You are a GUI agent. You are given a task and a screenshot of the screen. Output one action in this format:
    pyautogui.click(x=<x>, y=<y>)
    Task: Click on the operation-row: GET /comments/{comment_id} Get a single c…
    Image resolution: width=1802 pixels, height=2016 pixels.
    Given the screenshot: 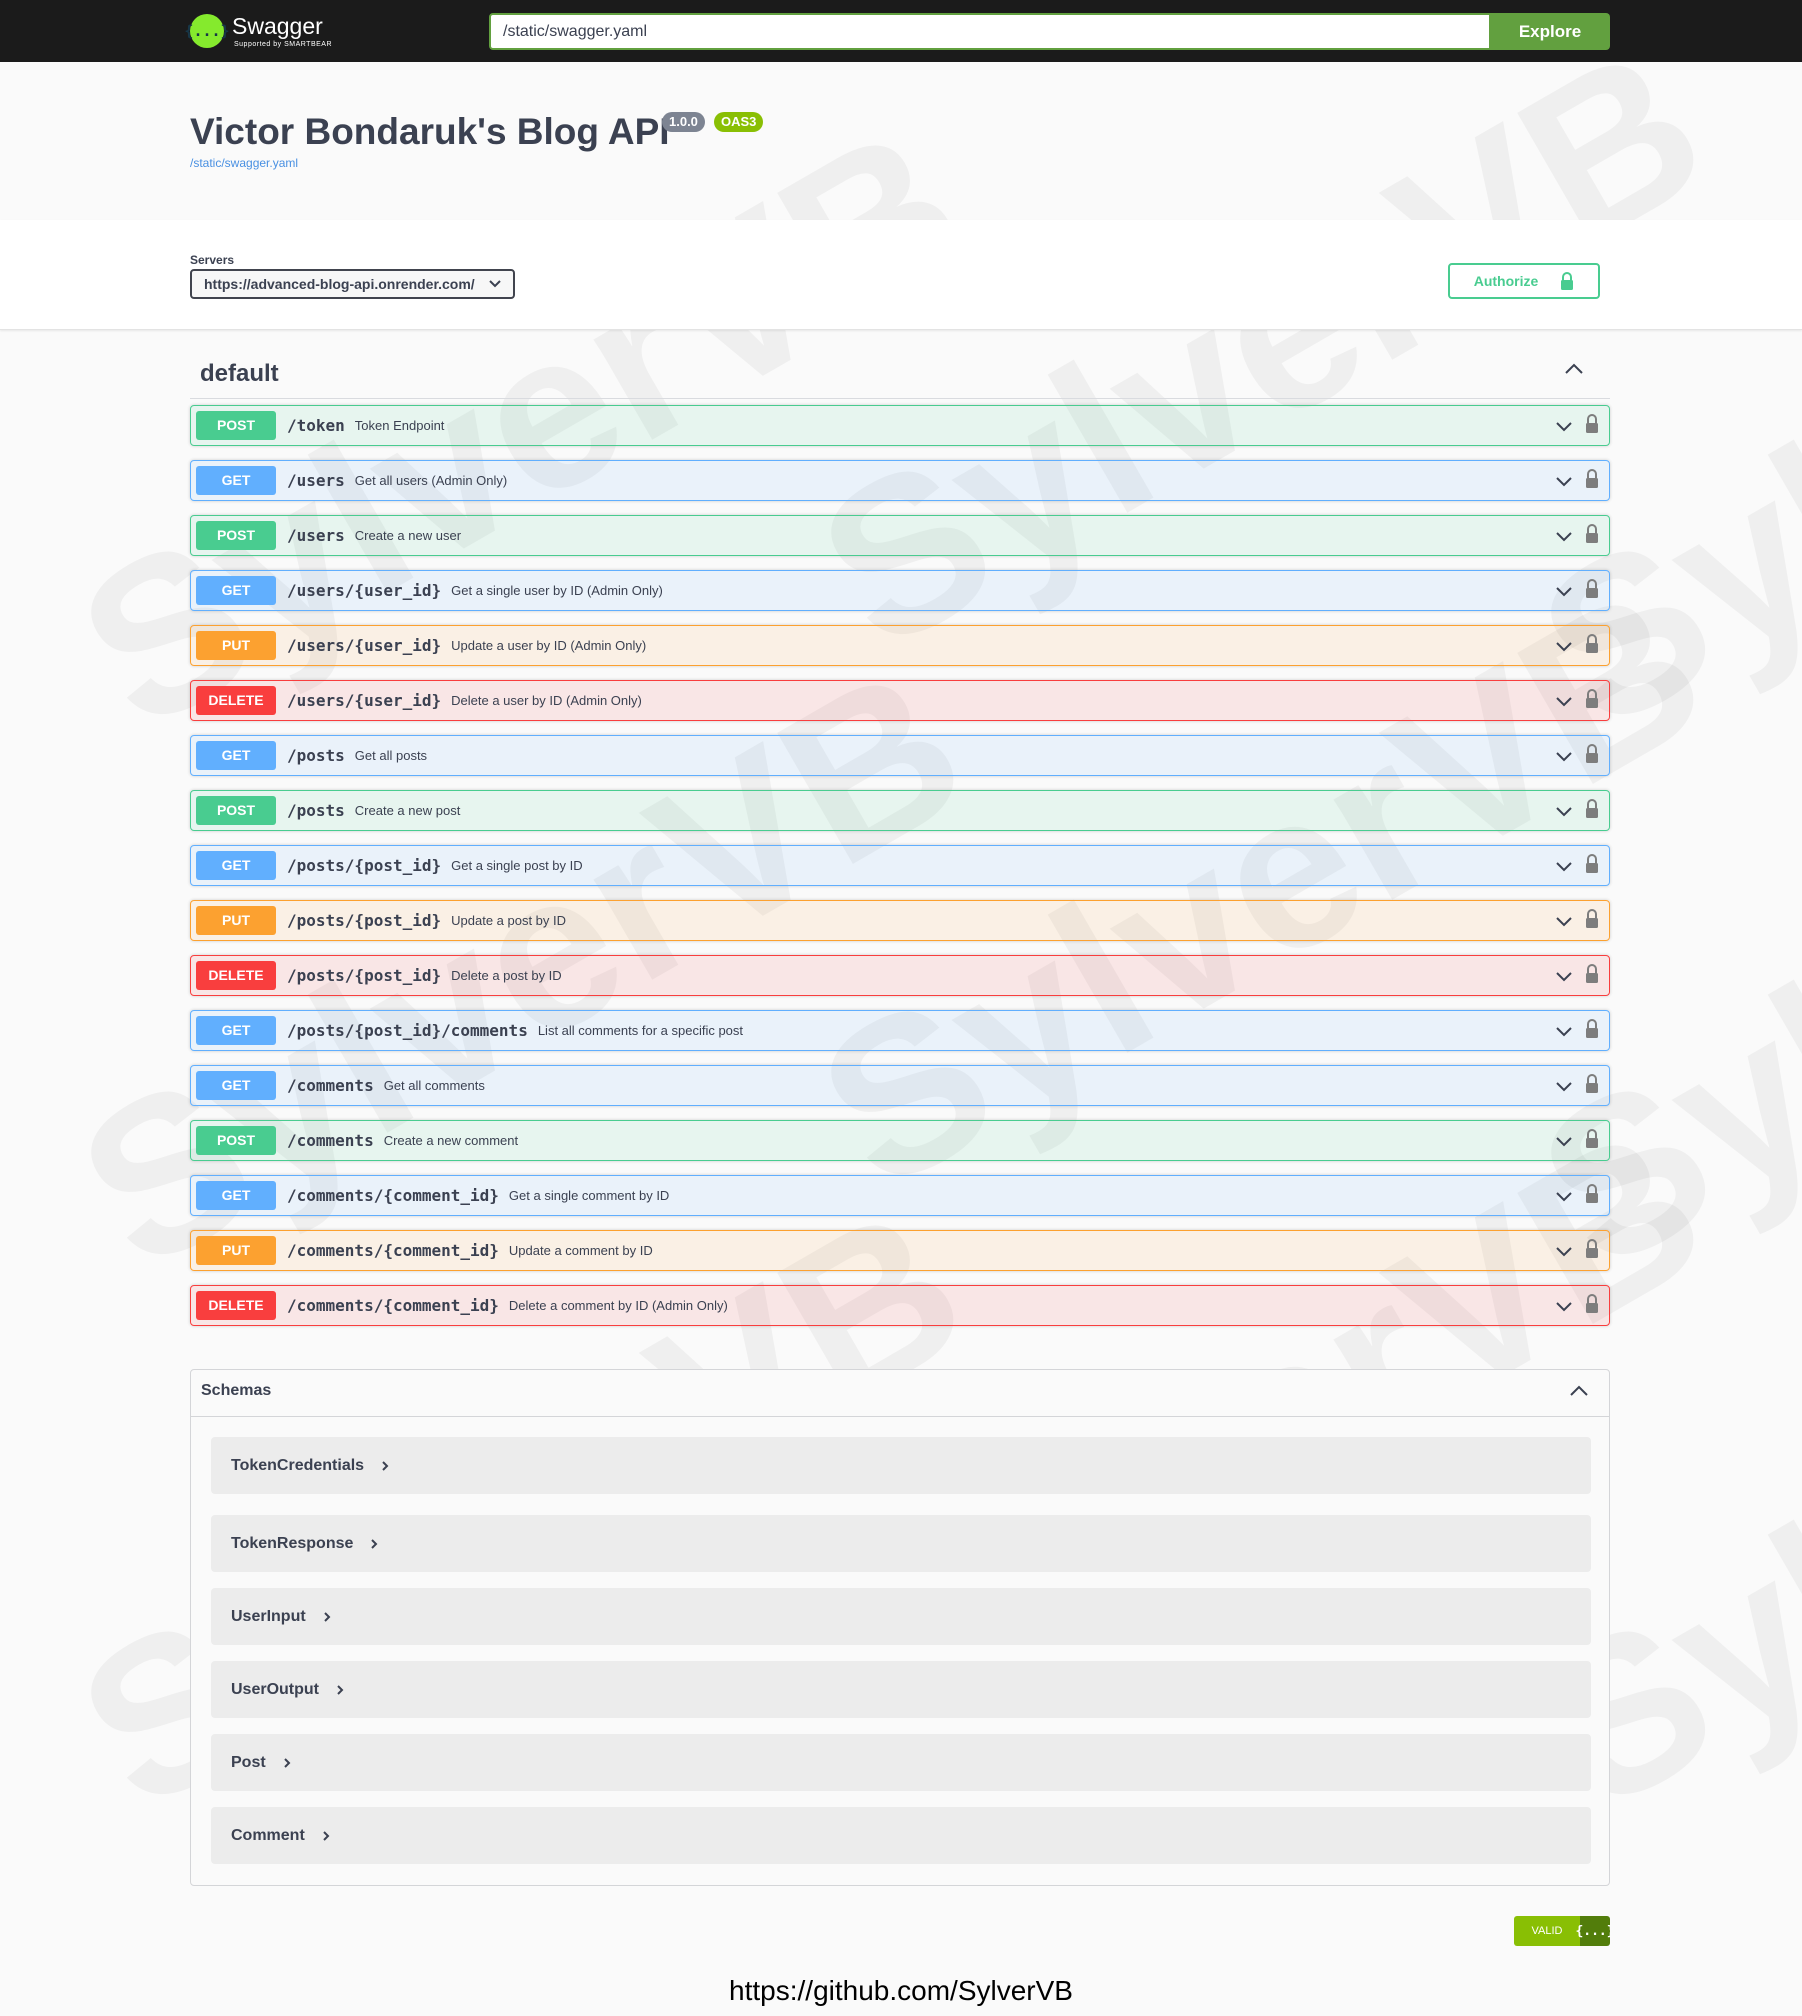 What is the action you would take?
    pyautogui.click(x=900, y=1195)
    